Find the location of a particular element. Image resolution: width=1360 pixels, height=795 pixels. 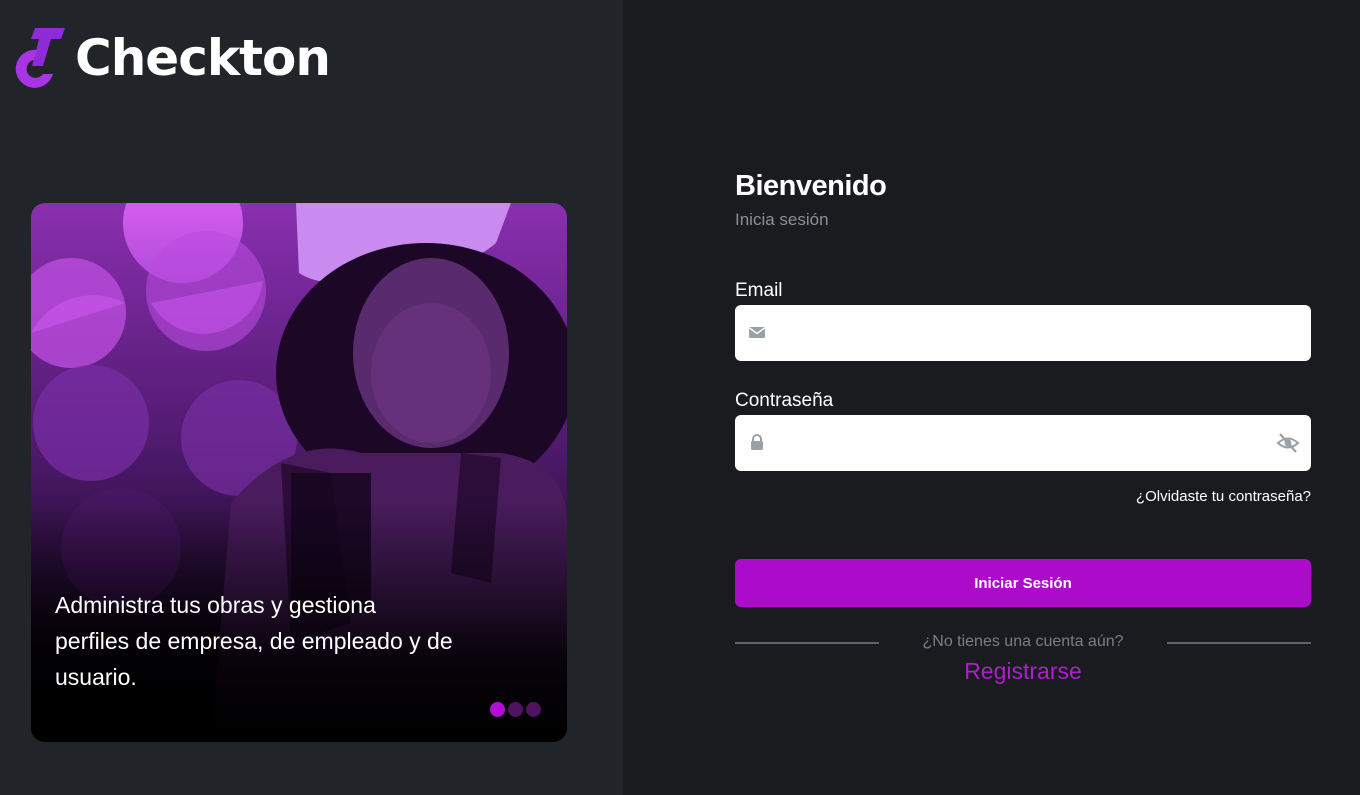

email-label: Email is located at coordinates (759, 290).